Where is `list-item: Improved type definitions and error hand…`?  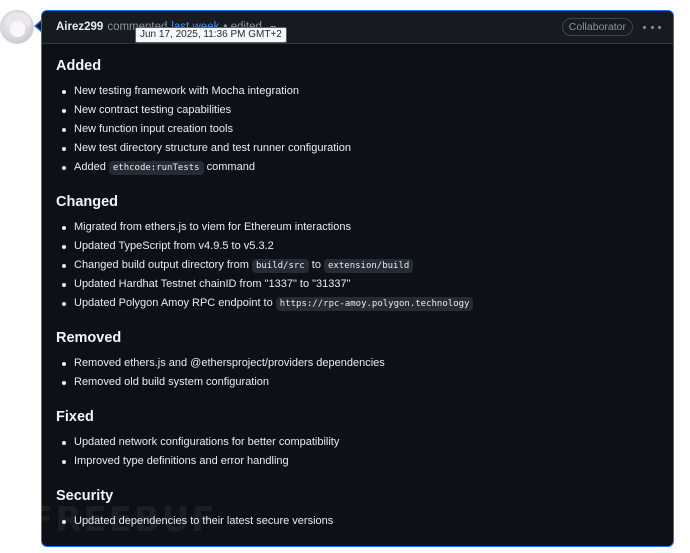 list-item: Improved type definitions and error hand… is located at coordinates (357, 461).